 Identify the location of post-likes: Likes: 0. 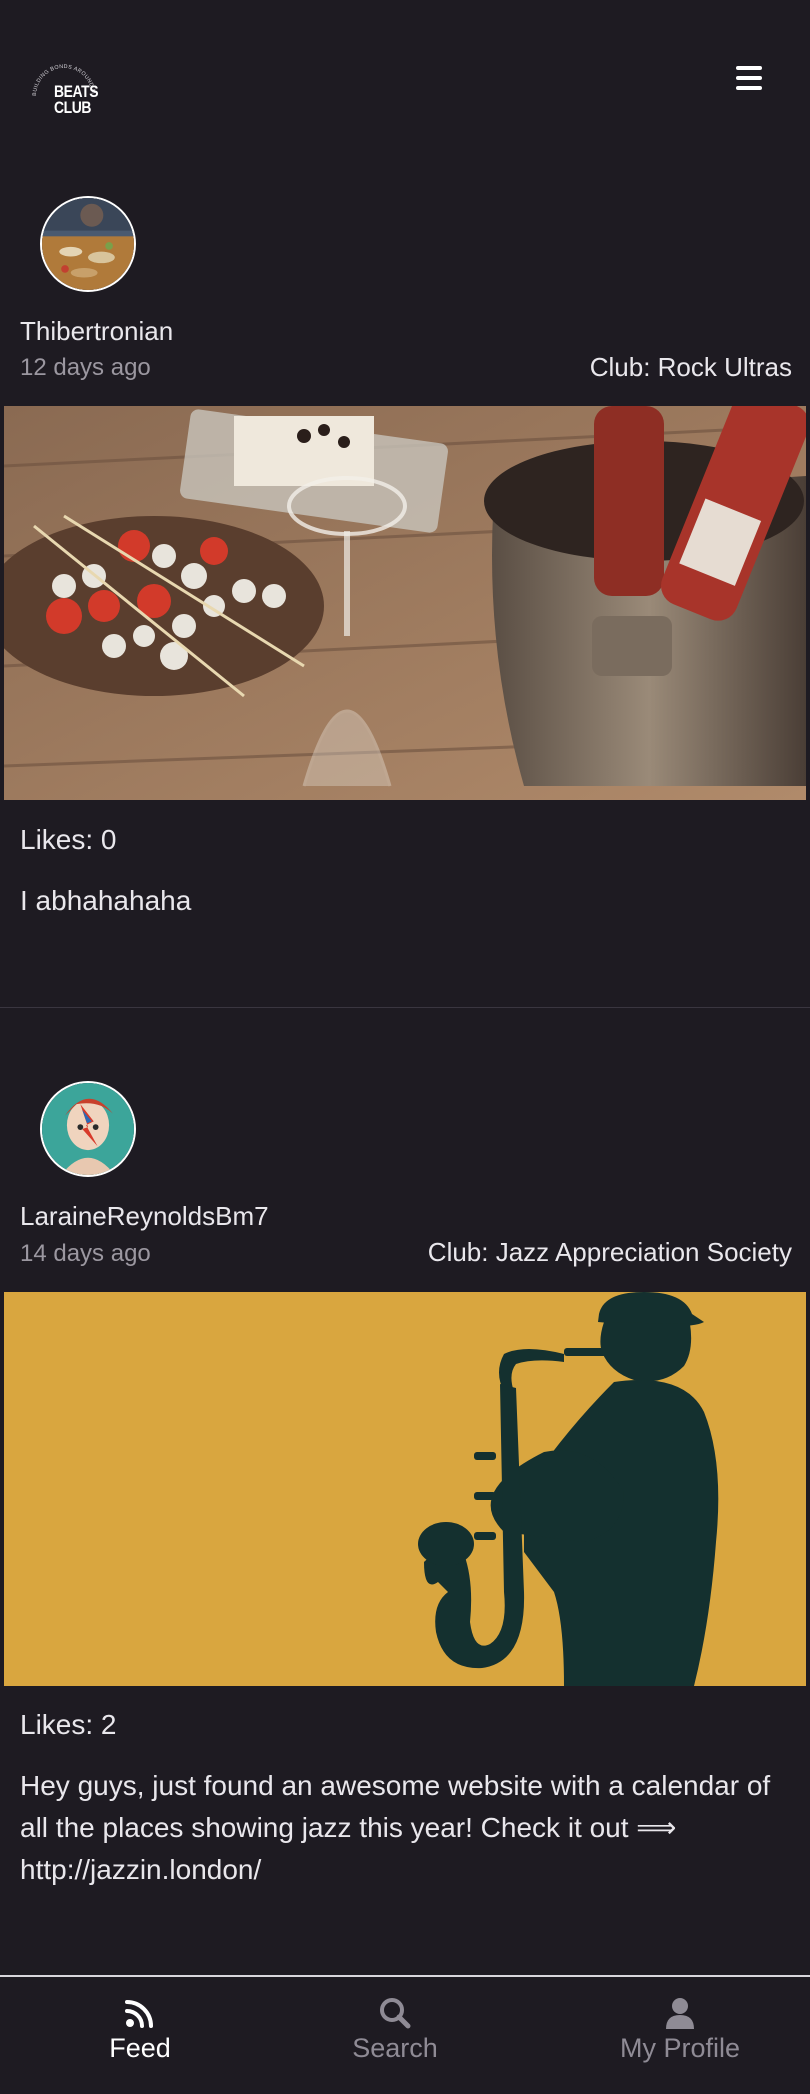
(68, 840).